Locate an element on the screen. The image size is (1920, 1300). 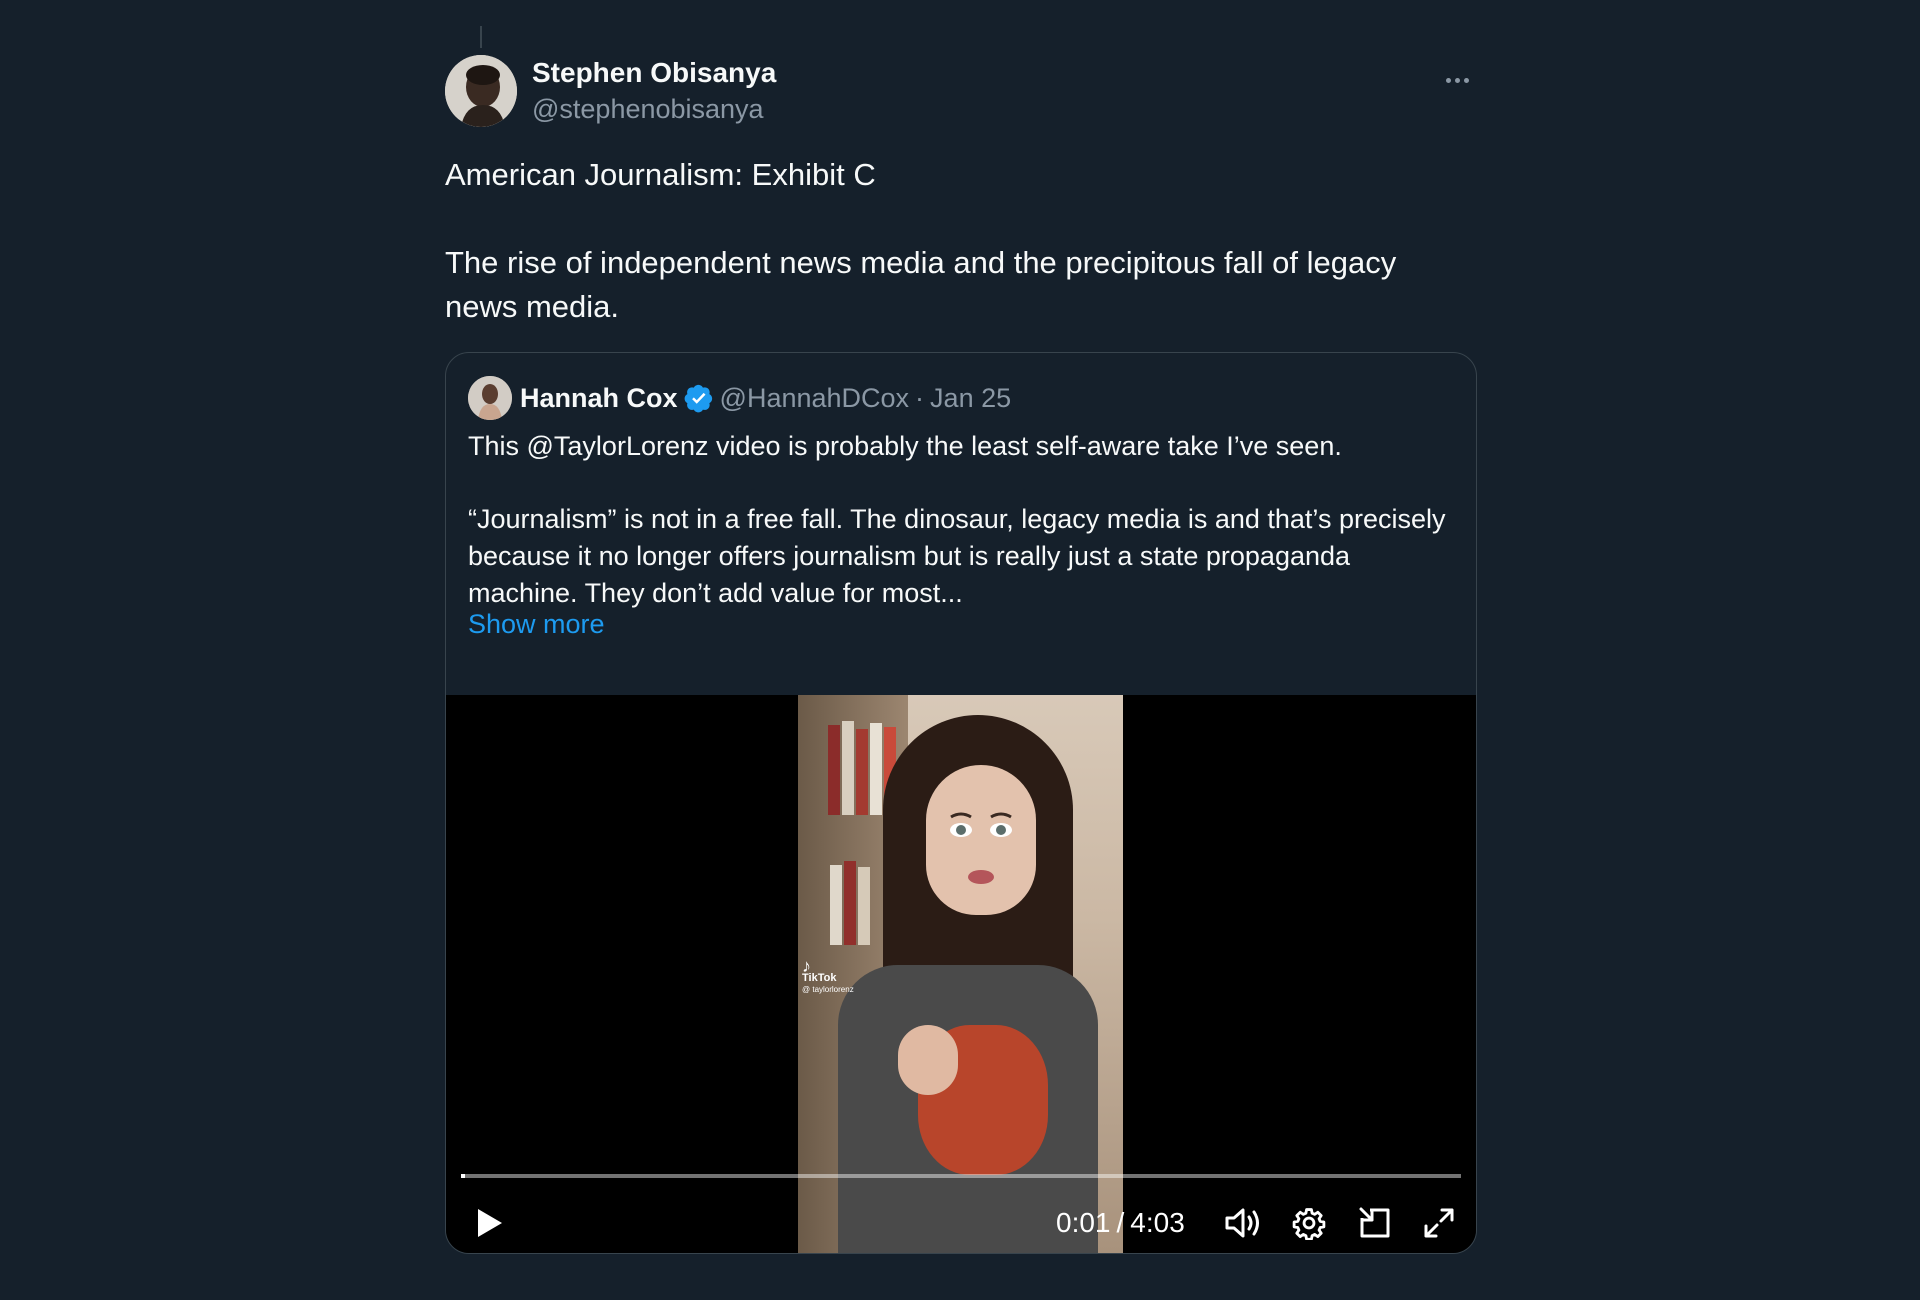
more-horizontal-icon is located at coordinates (1448, 80).